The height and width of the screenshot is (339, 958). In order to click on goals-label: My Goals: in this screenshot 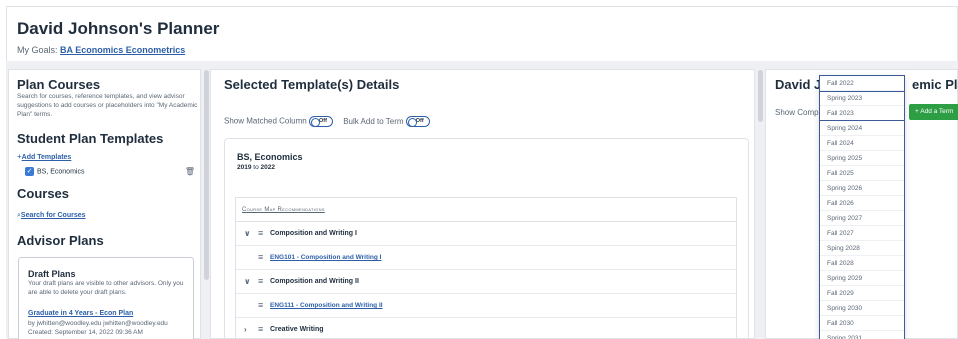, I will do `click(37, 50)`.